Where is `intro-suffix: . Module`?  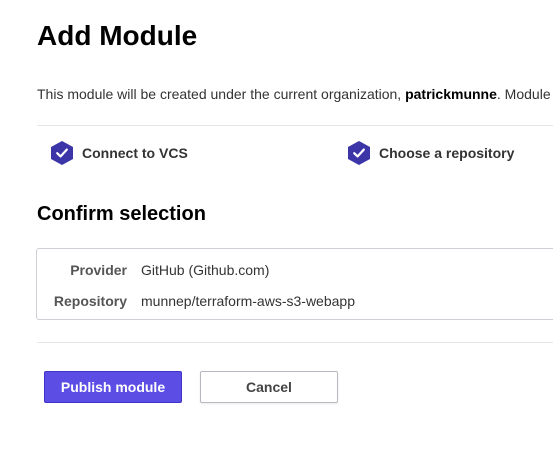
intro-suffix: . Module is located at coordinates (523, 94).